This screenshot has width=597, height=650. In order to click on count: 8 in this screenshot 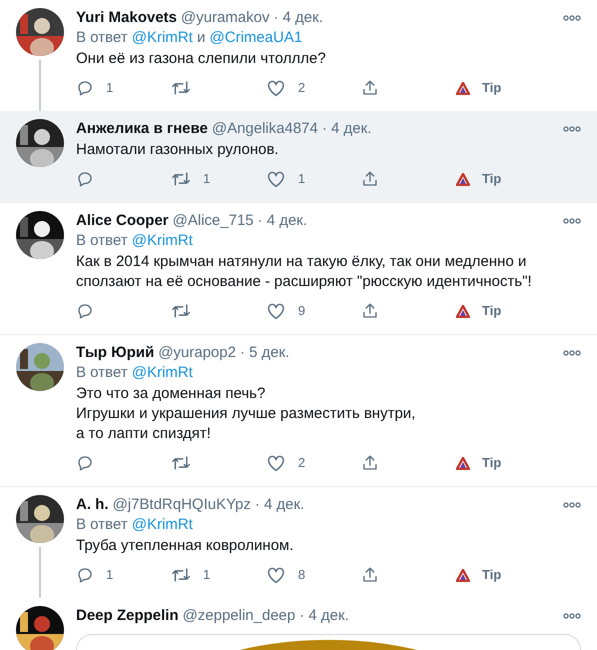, I will do `click(302, 575)`.